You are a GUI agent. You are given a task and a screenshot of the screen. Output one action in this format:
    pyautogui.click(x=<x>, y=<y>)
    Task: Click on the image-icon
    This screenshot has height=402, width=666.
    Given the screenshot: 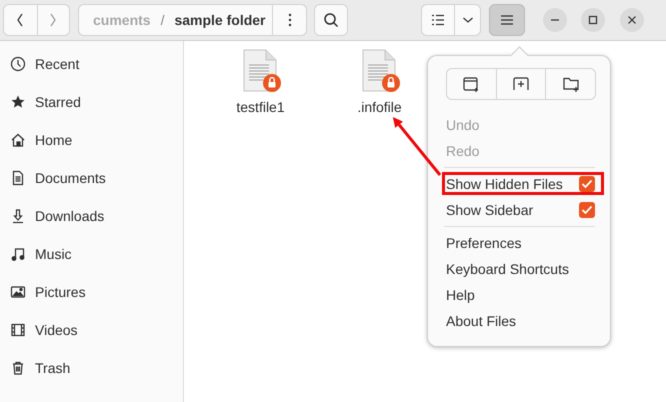 What is the action you would take?
    pyautogui.click(x=18, y=292)
    